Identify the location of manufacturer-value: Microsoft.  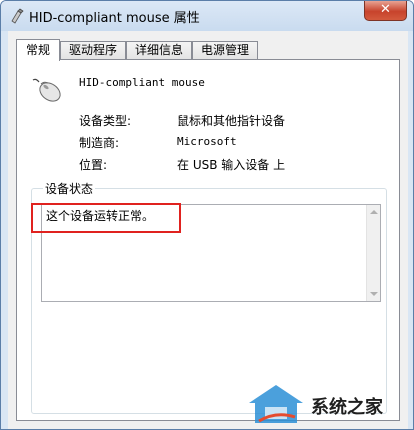
(207, 141).